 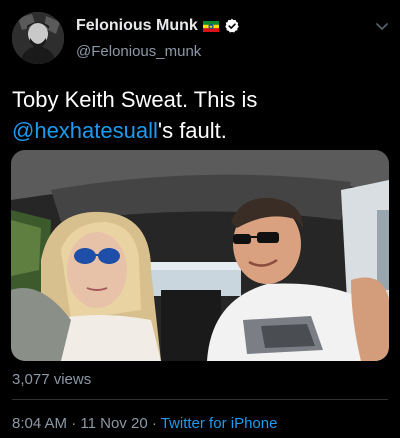 What do you see at coordinates (137, 26) in the screenshot?
I see `author-name: Felonious Munk` at bounding box center [137, 26].